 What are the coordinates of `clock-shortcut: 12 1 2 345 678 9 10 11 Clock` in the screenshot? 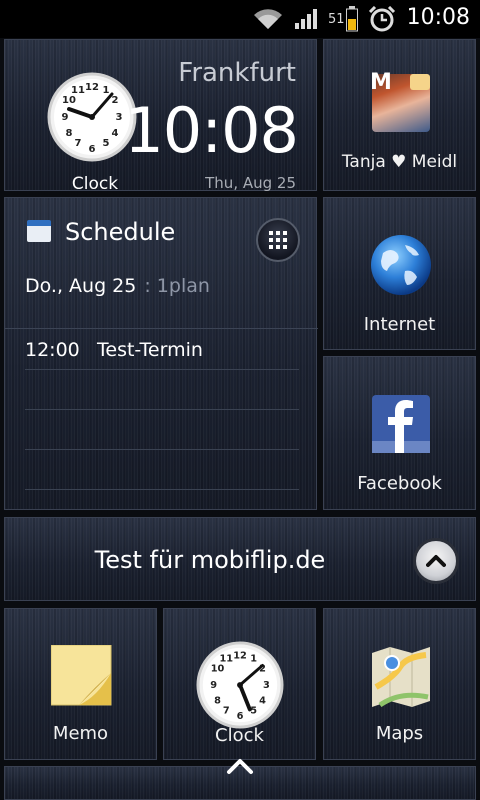 It's located at (239, 684).